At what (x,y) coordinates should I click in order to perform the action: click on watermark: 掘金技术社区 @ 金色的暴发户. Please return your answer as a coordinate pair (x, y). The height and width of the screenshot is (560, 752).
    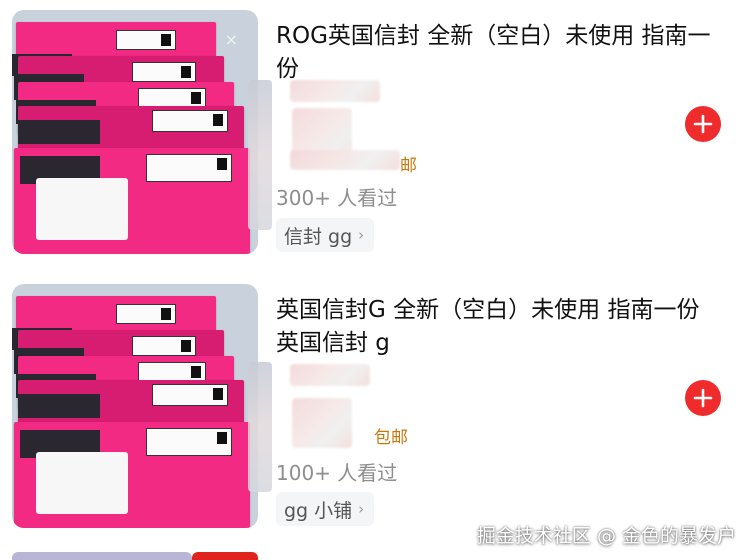
    Looking at the image, I should click on (606, 536).